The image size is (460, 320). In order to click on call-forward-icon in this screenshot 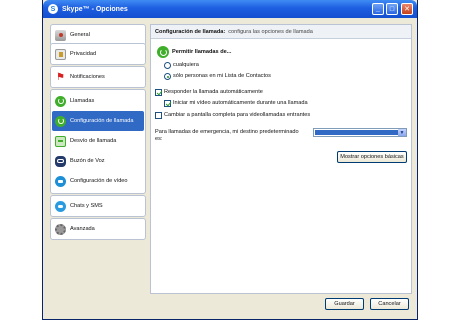, I will do `click(60, 141)`.